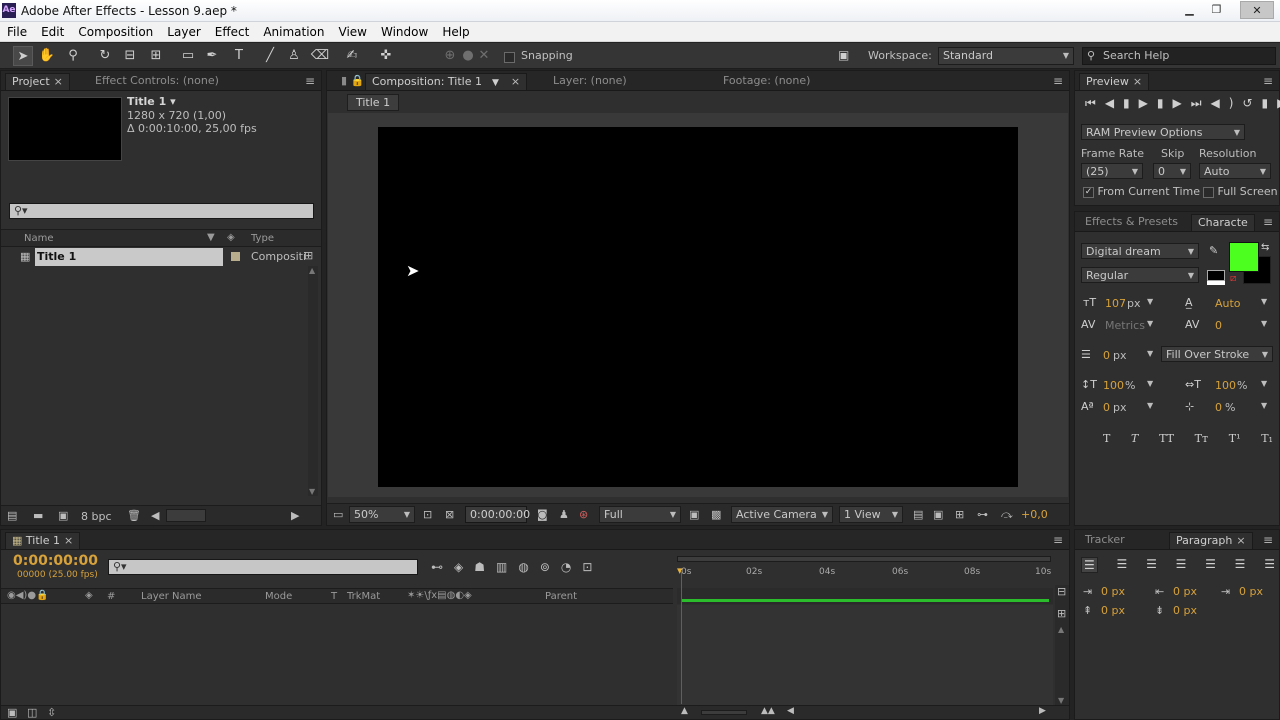 Image resolution: width=1280 pixels, height=720 pixels. I want to click on vertical-scale-value: 100, so click(1113, 385).